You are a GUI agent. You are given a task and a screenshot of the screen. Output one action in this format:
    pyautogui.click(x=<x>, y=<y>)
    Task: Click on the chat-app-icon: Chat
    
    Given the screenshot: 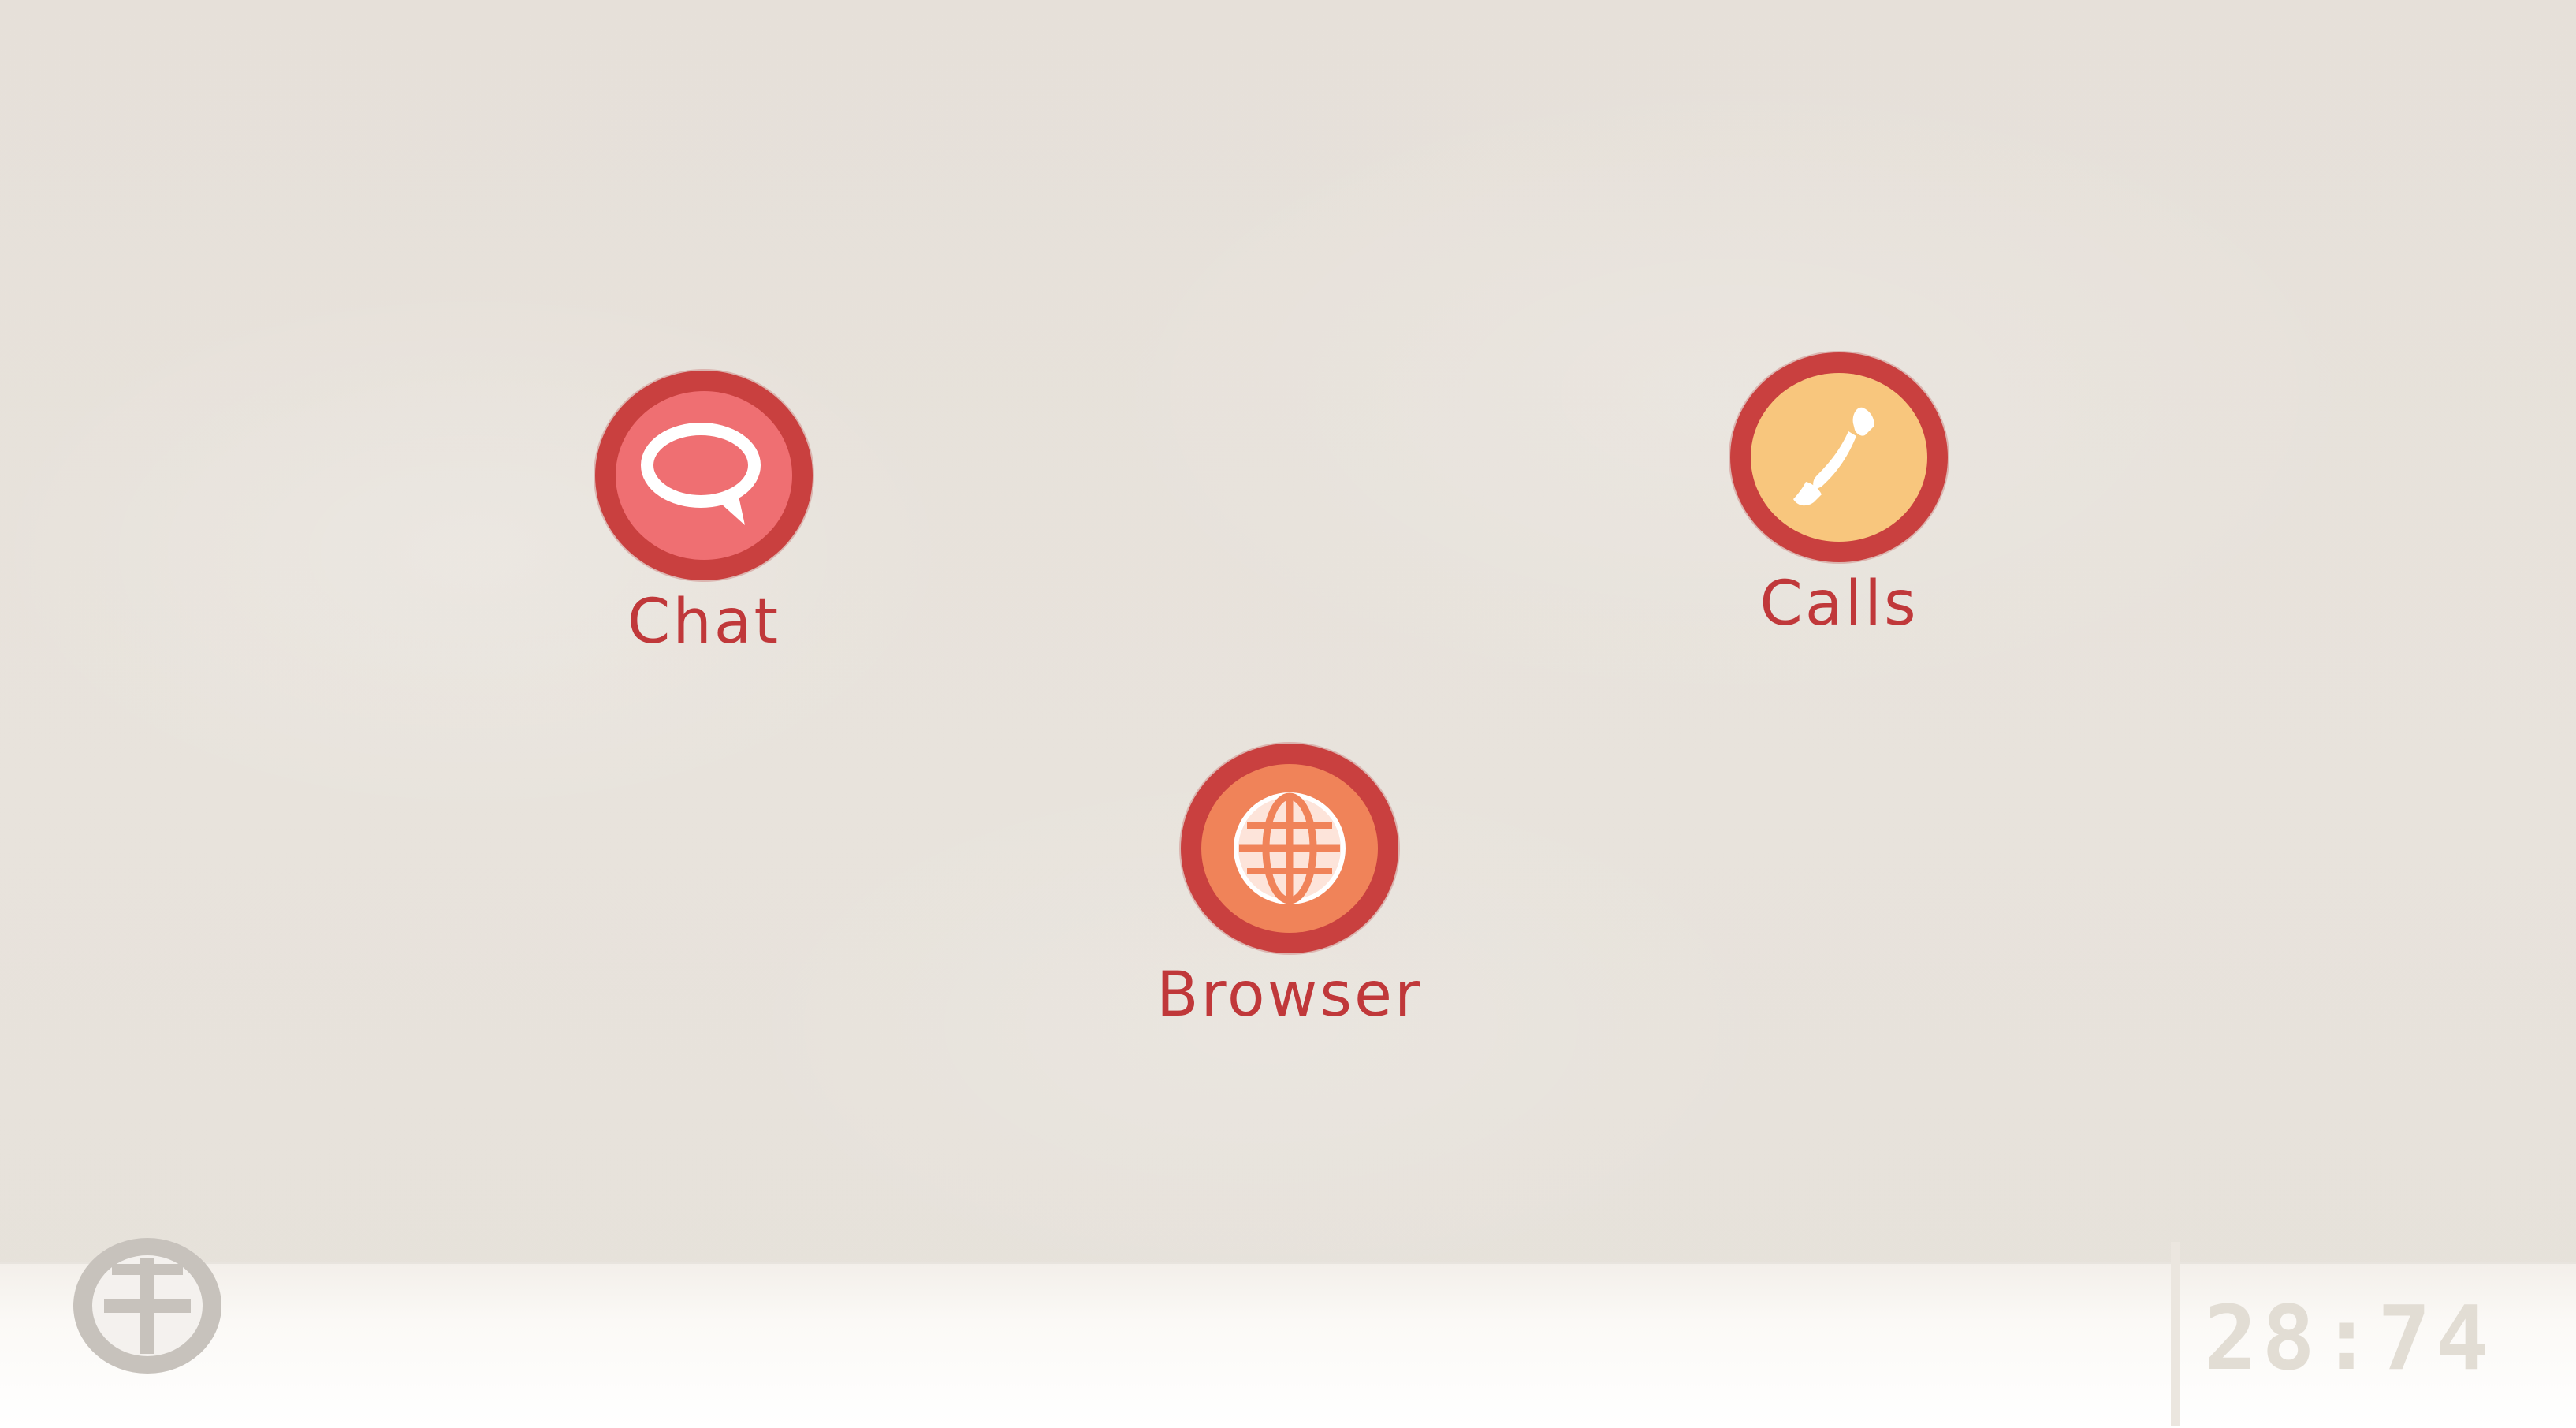 What is the action you would take?
    pyautogui.click(x=704, y=512)
    